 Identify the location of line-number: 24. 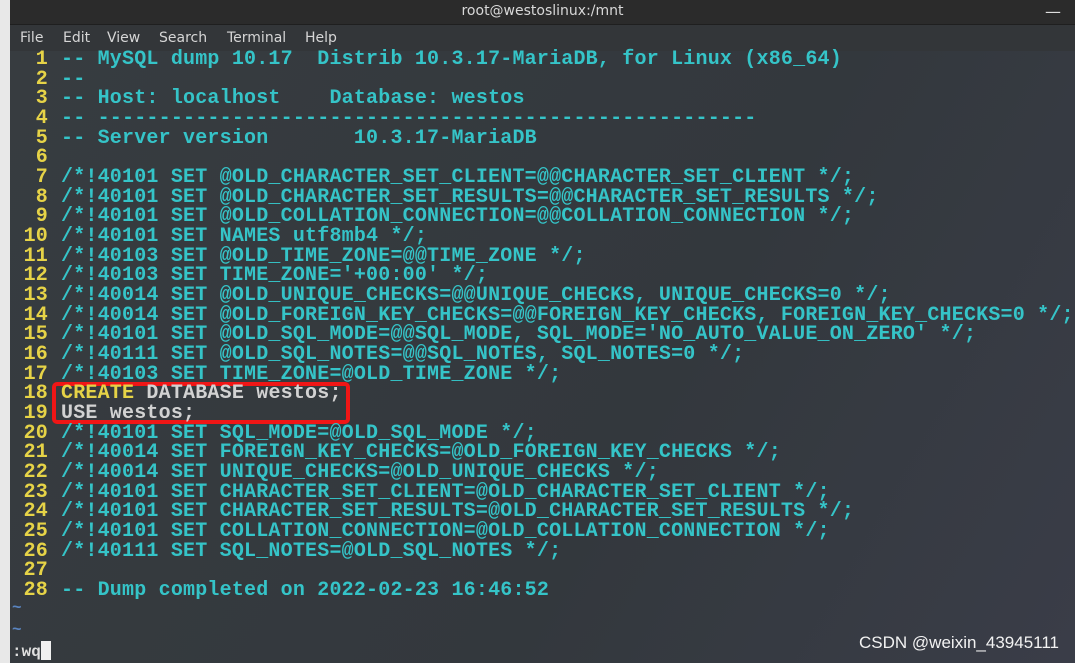
(35, 511).